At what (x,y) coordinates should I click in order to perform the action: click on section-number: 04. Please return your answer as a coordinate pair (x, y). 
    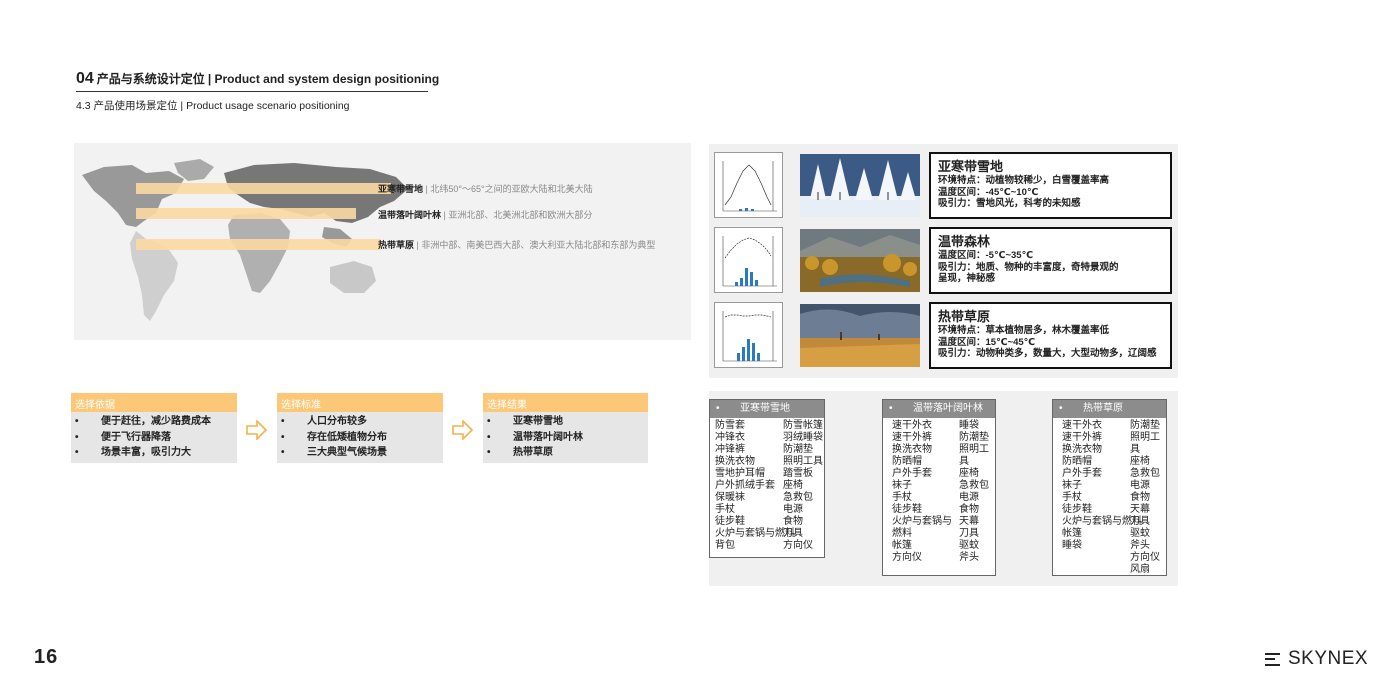
    Looking at the image, I should click on (85, 78).